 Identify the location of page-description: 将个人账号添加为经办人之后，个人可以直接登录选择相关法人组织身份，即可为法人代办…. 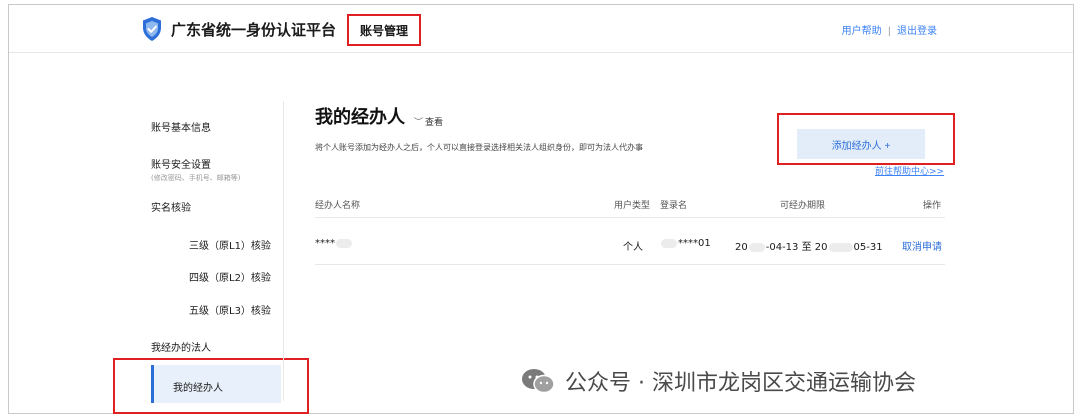
(479, 147).